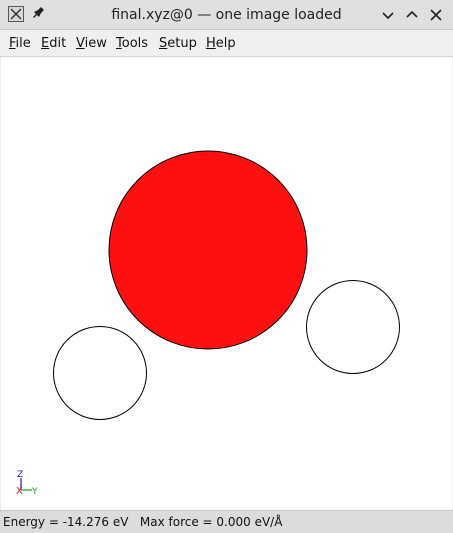 Image resolution: width=453 pixels, height=533 pixels. Describe the element at coordinates (353, 327) in the screenshot. I see `hydrogen-atom-right` at that location.